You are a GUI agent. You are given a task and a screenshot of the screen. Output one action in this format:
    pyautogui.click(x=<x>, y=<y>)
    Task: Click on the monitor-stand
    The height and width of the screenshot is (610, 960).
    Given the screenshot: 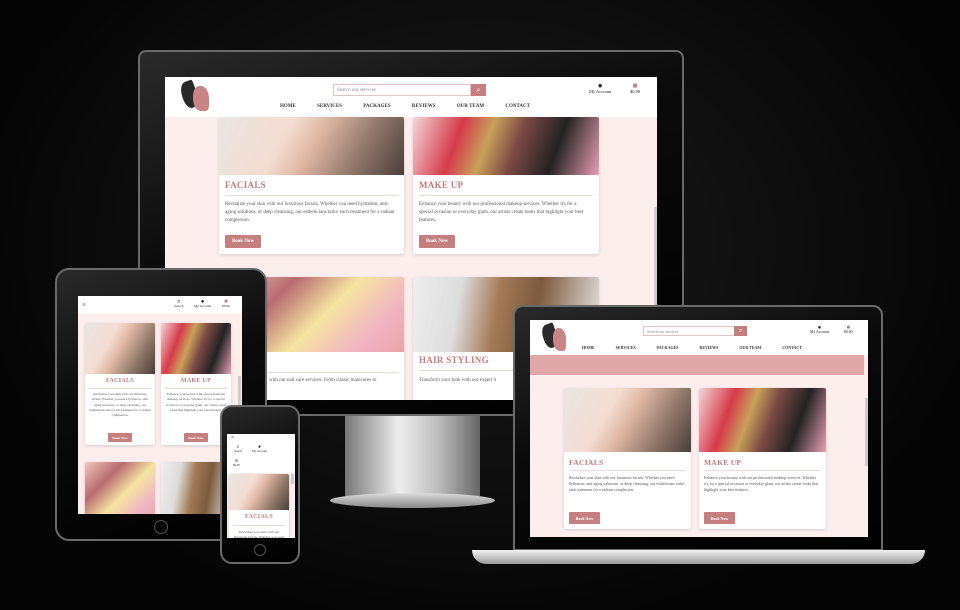 What is the action you would take?
    pyautogui.click(x=412, y=456)
    